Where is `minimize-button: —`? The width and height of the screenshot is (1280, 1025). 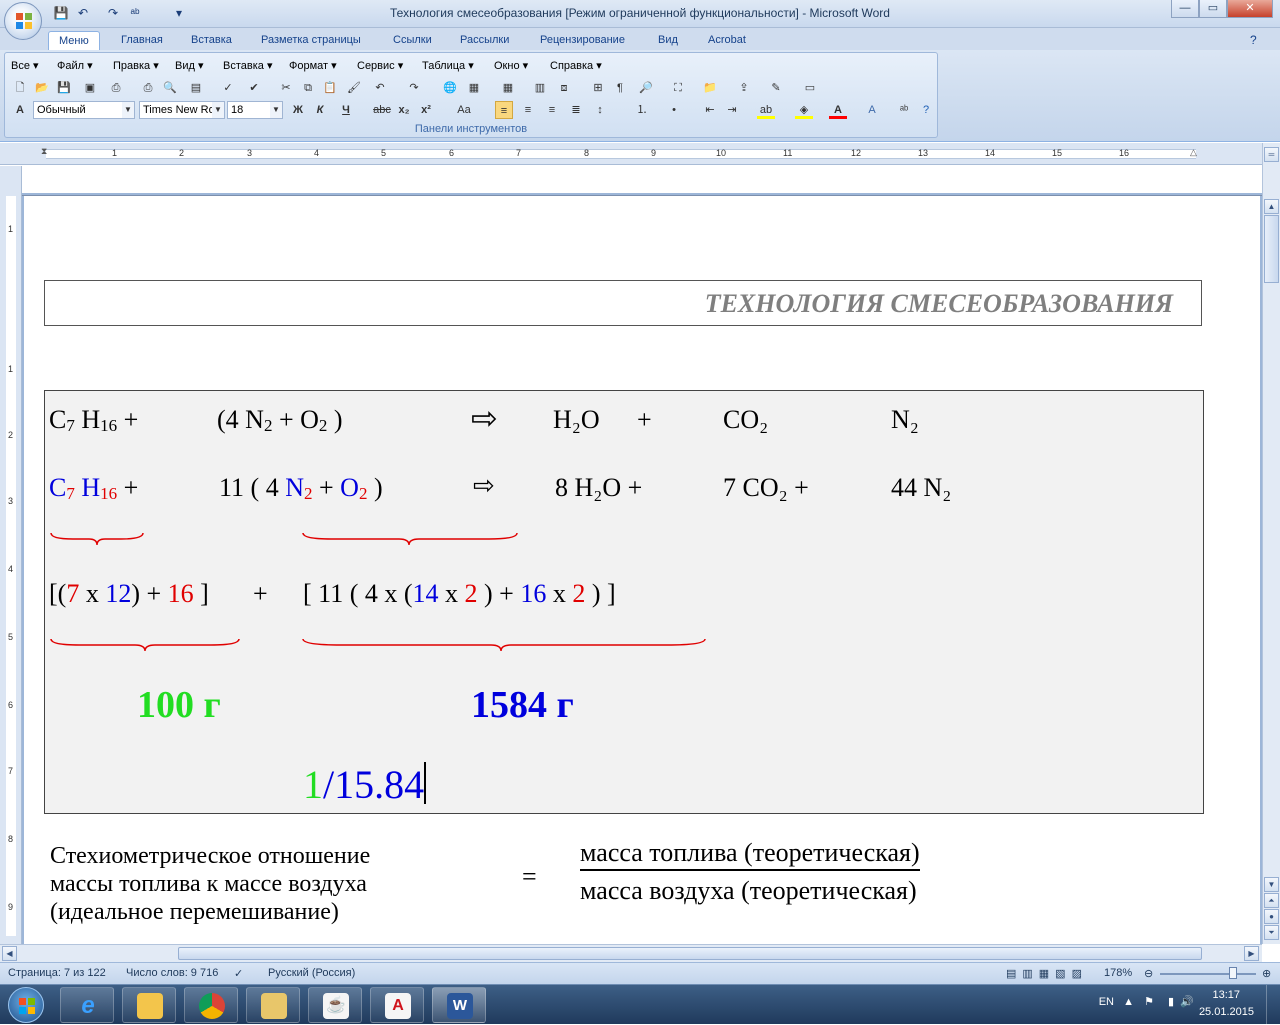
minimize-button: — is located at coordinates (1185, 9).